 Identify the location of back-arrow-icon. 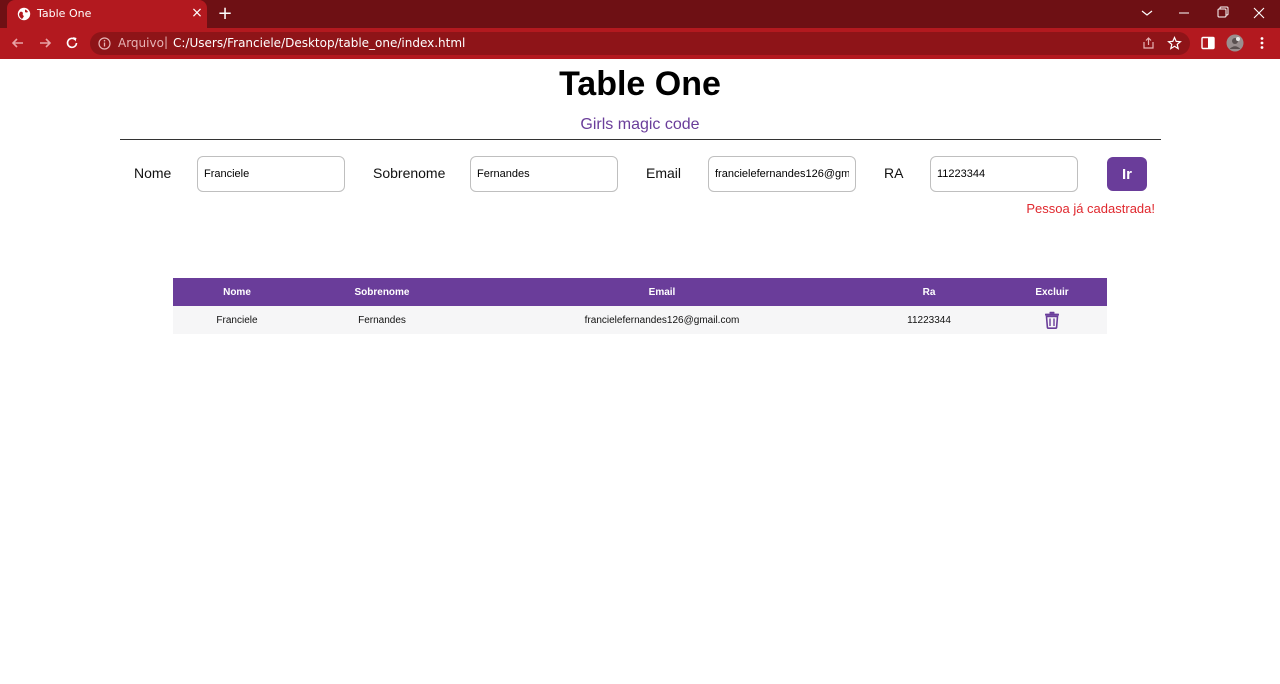
(18, 43).